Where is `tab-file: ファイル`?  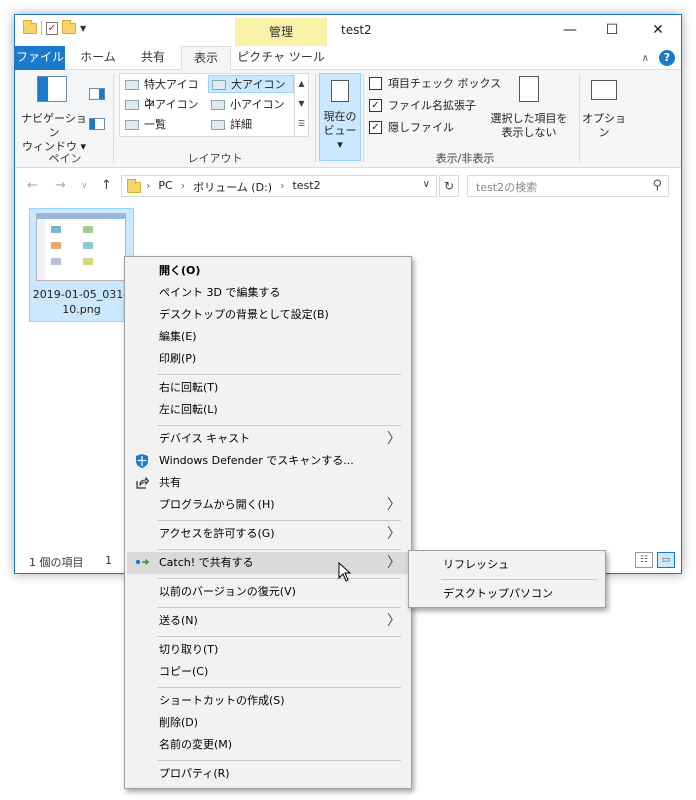
tab-file: ファイル is located at coordinates (40, 58).